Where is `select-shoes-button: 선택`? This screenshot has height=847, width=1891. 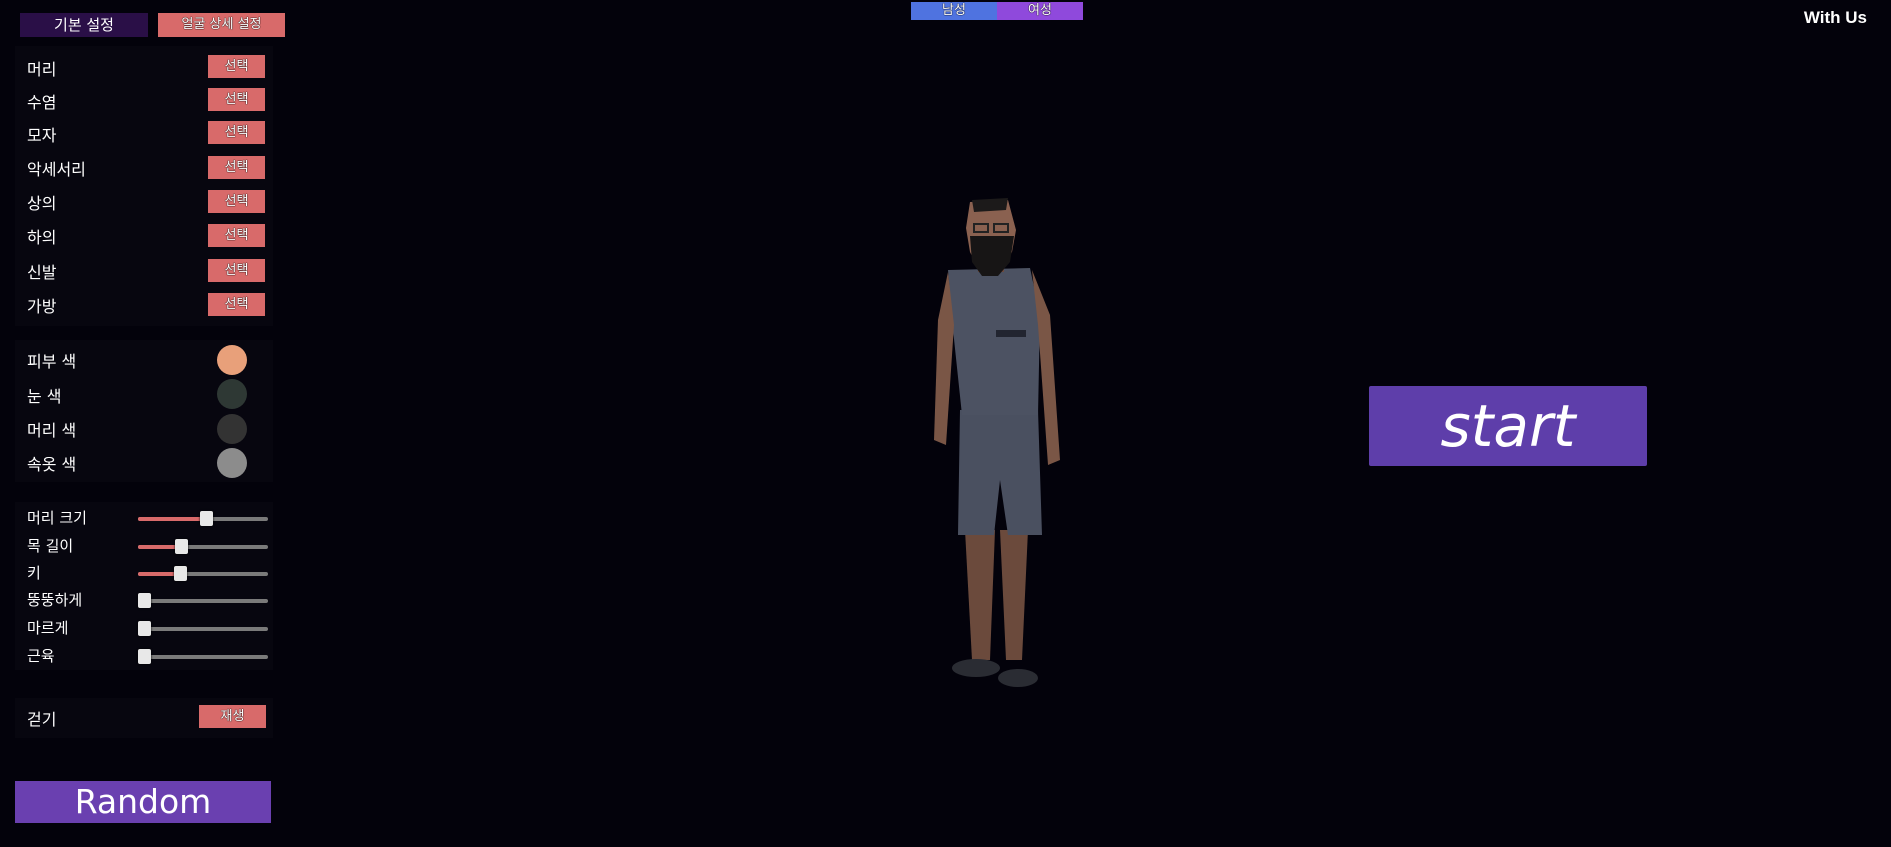 select-shoes-button: 선택 is located at coordinates (236, 270).